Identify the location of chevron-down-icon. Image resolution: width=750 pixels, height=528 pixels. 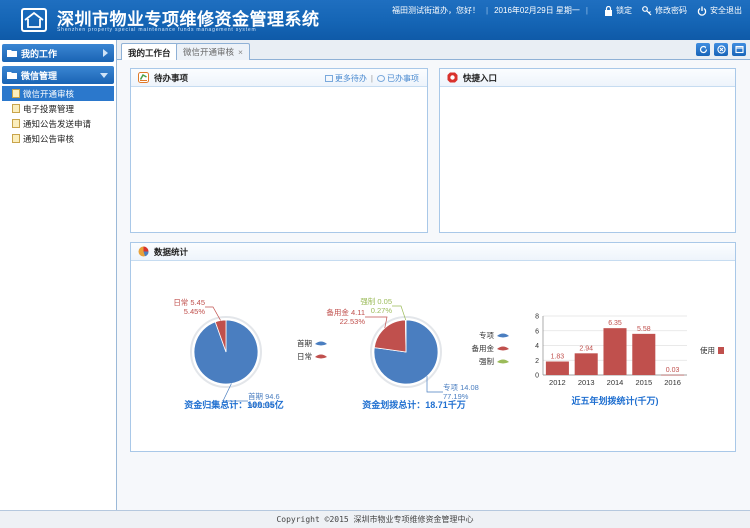
(104, 75).